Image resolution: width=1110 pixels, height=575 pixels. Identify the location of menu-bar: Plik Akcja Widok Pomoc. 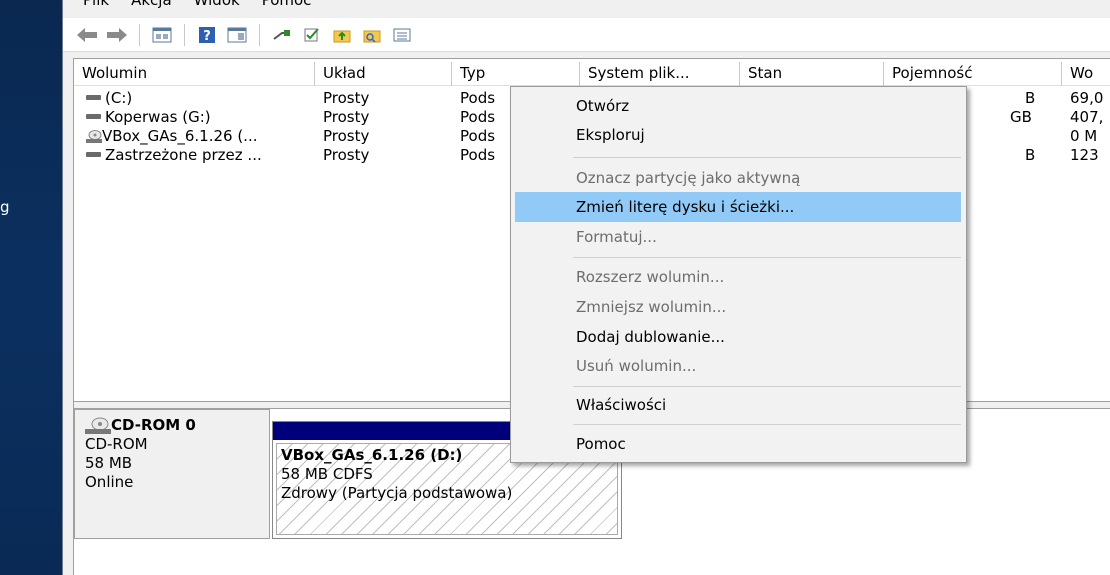
(586, 4).